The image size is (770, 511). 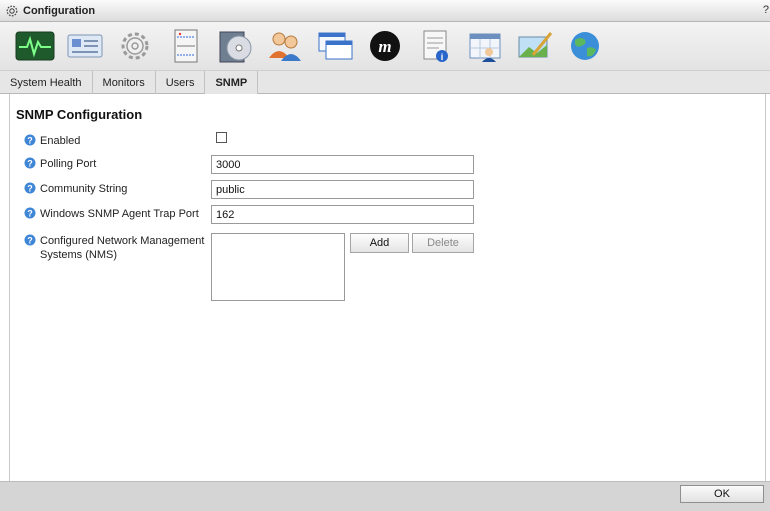 What do you see at coordinates (385, 11) in the screenshot?
I see `title-bar: Configuration ?` at bounding box center [385, 11].